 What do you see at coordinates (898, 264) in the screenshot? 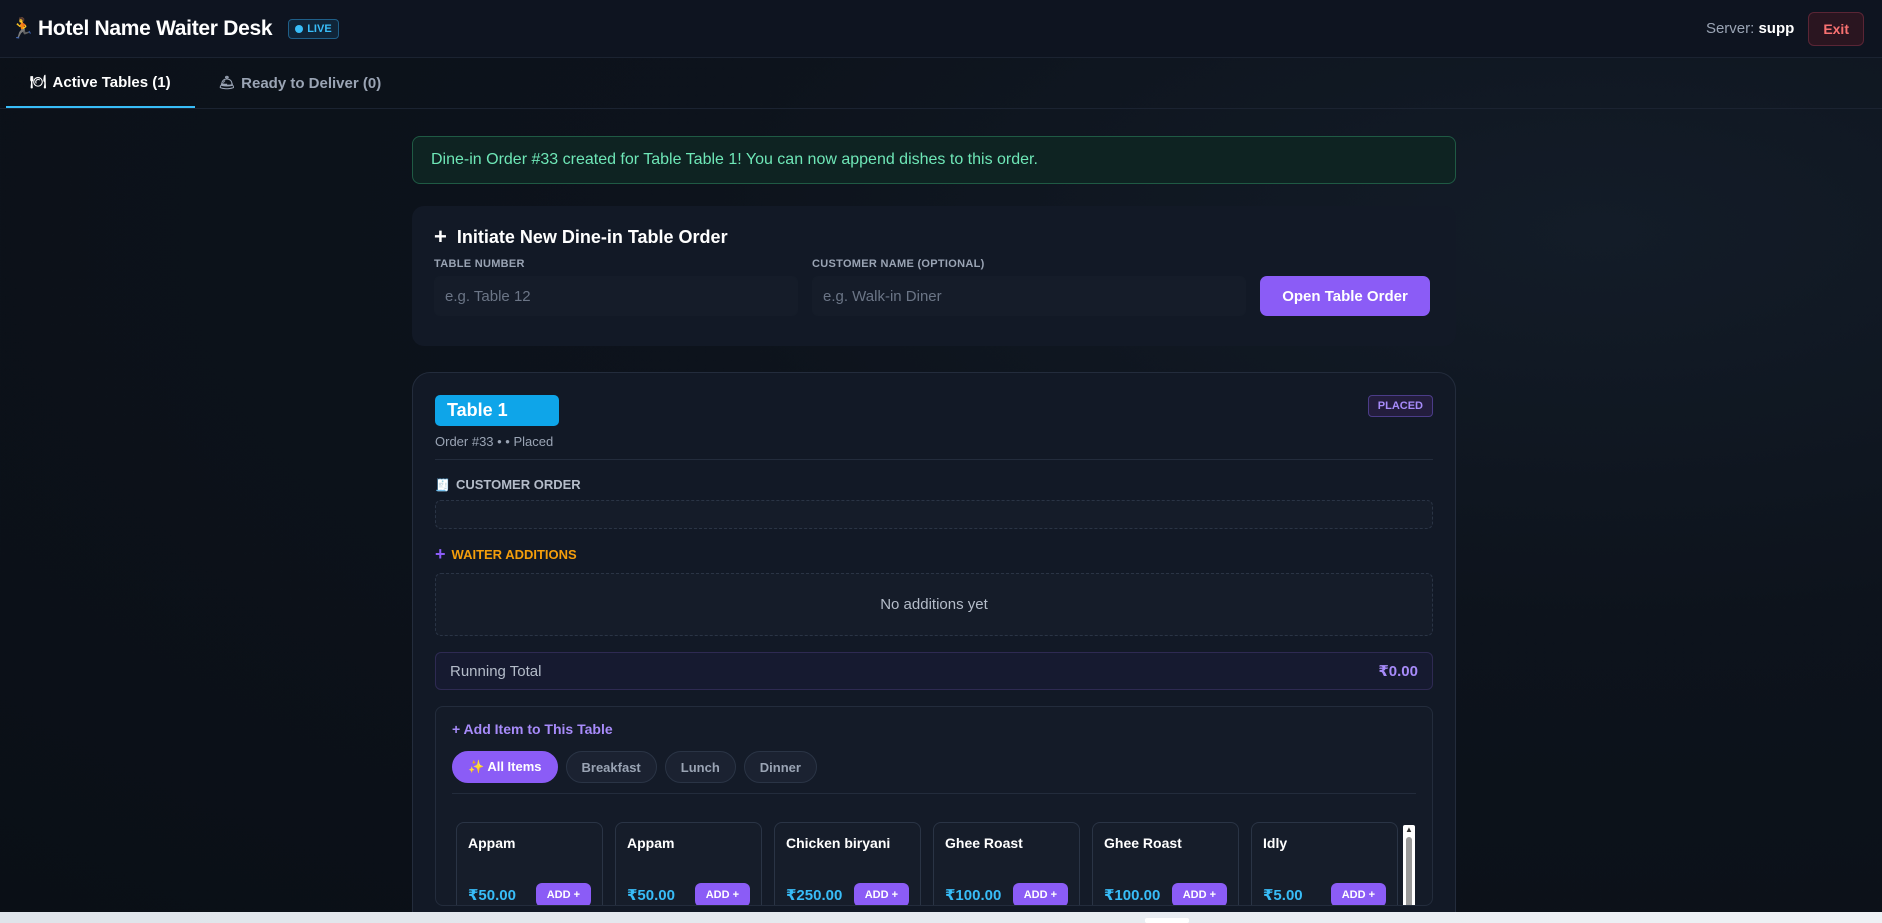
I see `customer-name-label: CUSTOMER NAME (OPTIONAL)` at bounding box center [898, 264].